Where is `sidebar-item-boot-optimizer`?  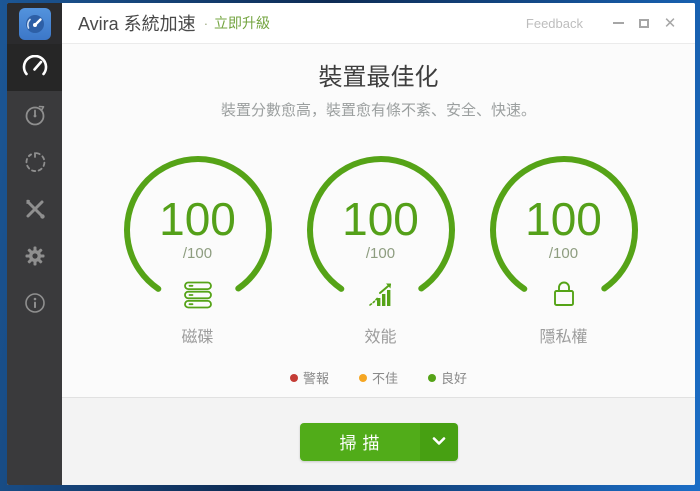 sidebar-item-boot-optimizer is located at coordinates (34, 161).